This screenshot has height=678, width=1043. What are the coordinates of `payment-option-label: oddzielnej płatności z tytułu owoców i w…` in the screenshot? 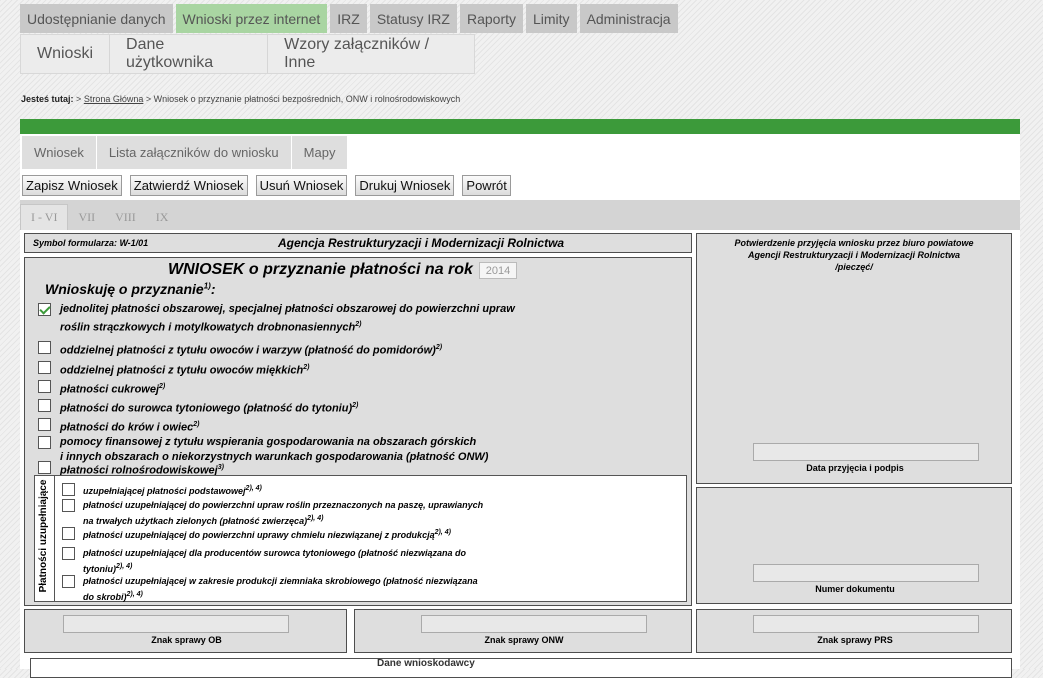 It's located at (251, 349).